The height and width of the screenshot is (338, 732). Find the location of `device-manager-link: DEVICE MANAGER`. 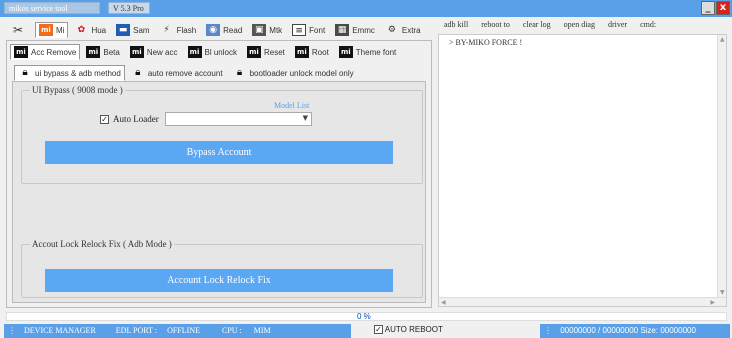

device-manager-link: DEVICE MANAGER is located at coordinates (60, 330).